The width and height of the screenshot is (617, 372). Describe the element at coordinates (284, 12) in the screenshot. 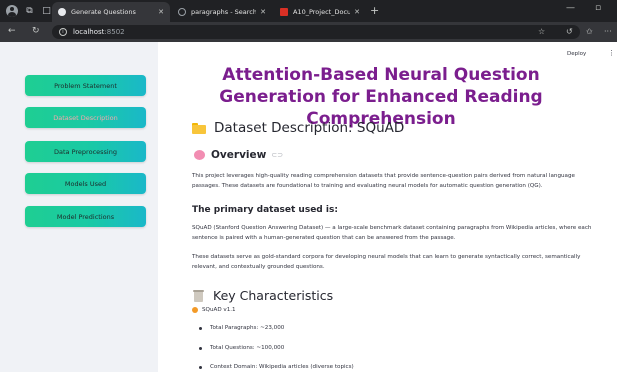

I see `pdf-favicon-icon` at that location.